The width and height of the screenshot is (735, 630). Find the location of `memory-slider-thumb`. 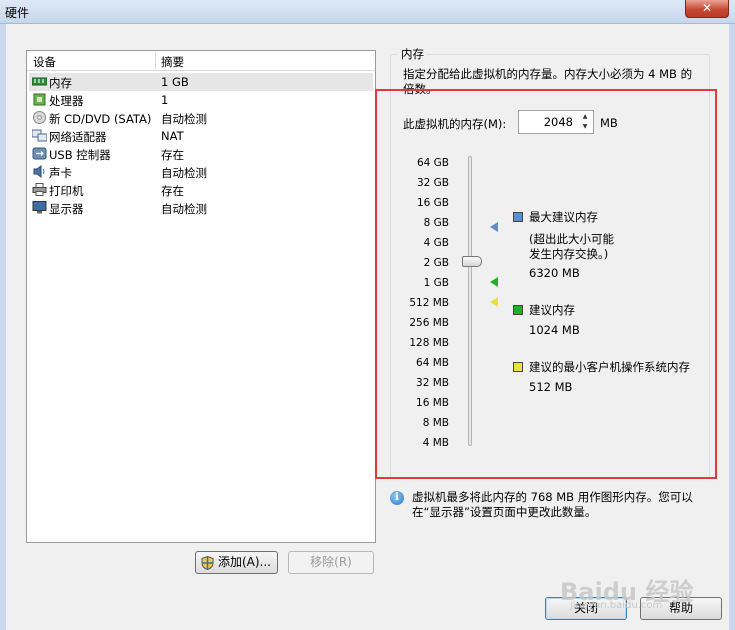

memory-slider-thumb is located at coordinates (472, 261).